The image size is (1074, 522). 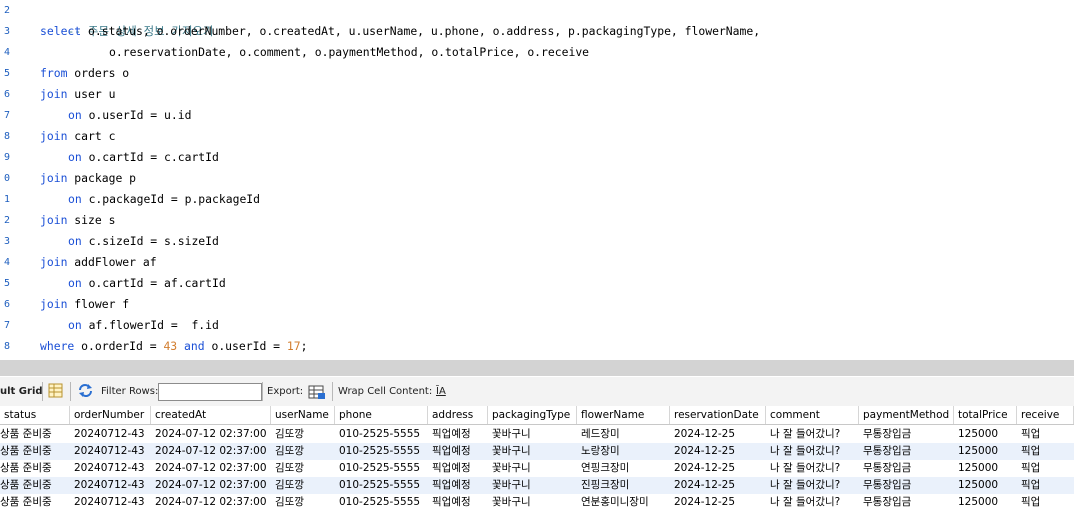 What do you see at coordinates (21, 391) in the screenshot?
I see `result-grid-tab: ult Grid` at bounding box center [21, 391].